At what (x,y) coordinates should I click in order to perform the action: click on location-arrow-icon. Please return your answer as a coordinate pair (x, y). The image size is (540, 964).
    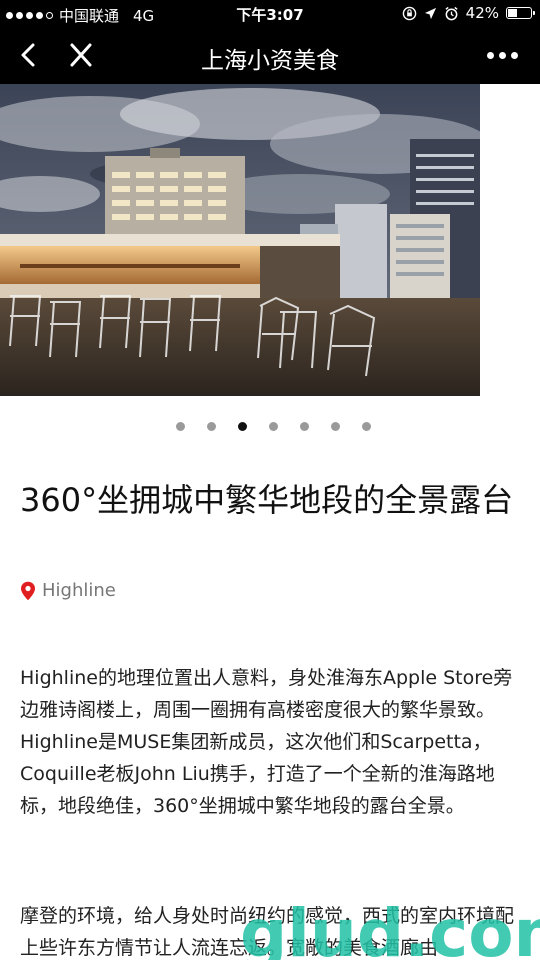
    Looking at the image, I should click on (430, 13).